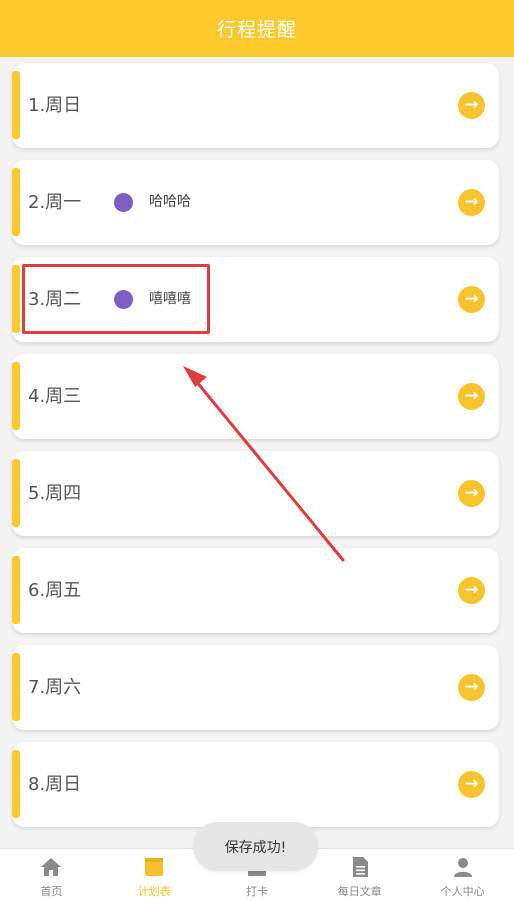  What do you see at coordinates (255, 202) in the screenshot?
I see `plan-item: 2.周一 哈哈哈 →` at bounding box center [255, 202].